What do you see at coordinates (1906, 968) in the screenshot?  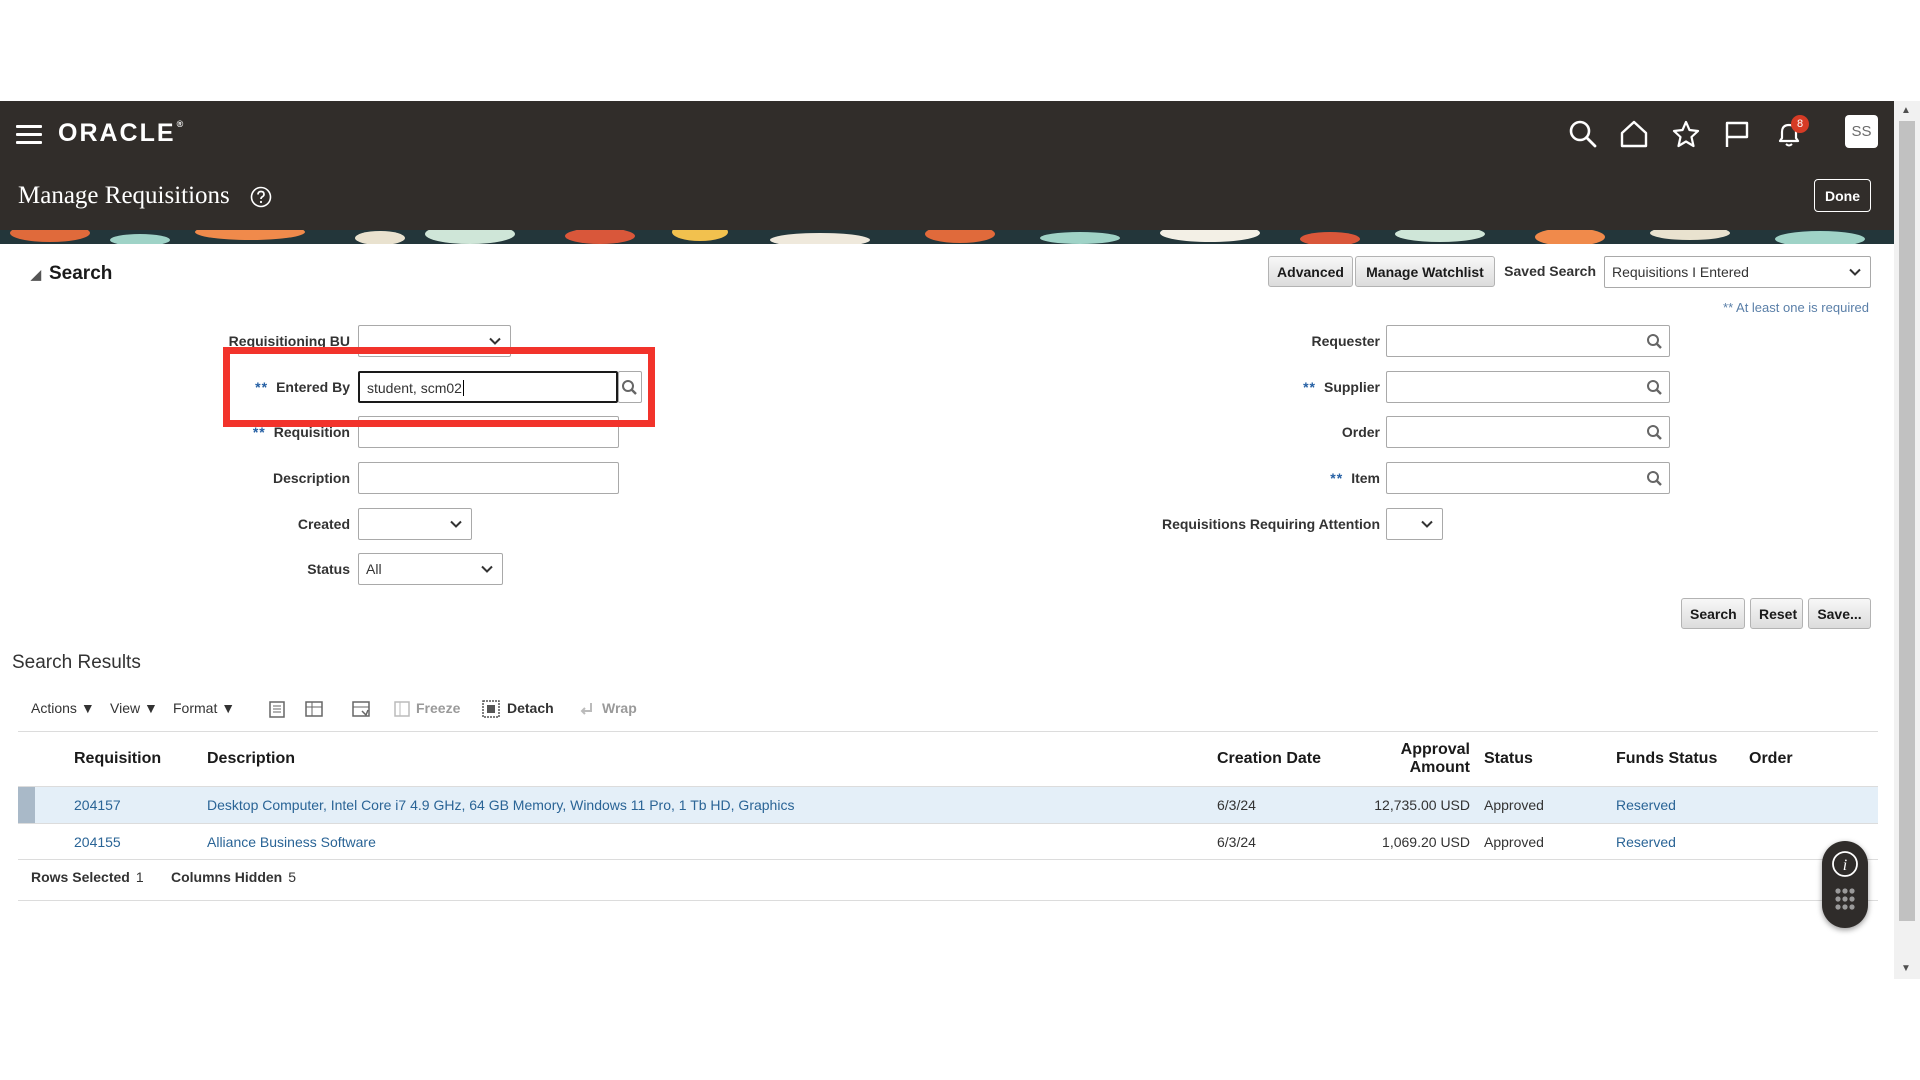 I see `scroll-down-icon: ▼` at bounding box center [1906, 968].